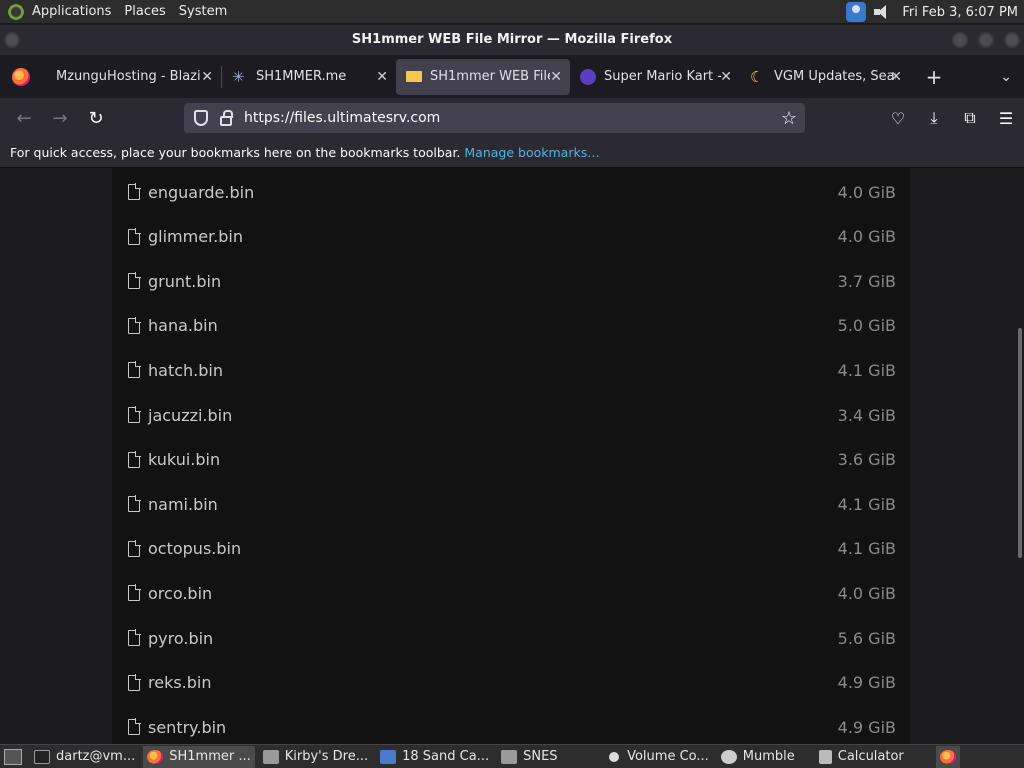 This screenshot has height=768, width=1024. Describe the element at coordinates (511, 281) in the screenshot. I see `file-row: grunt.bin 3.7 GiB` at that location.